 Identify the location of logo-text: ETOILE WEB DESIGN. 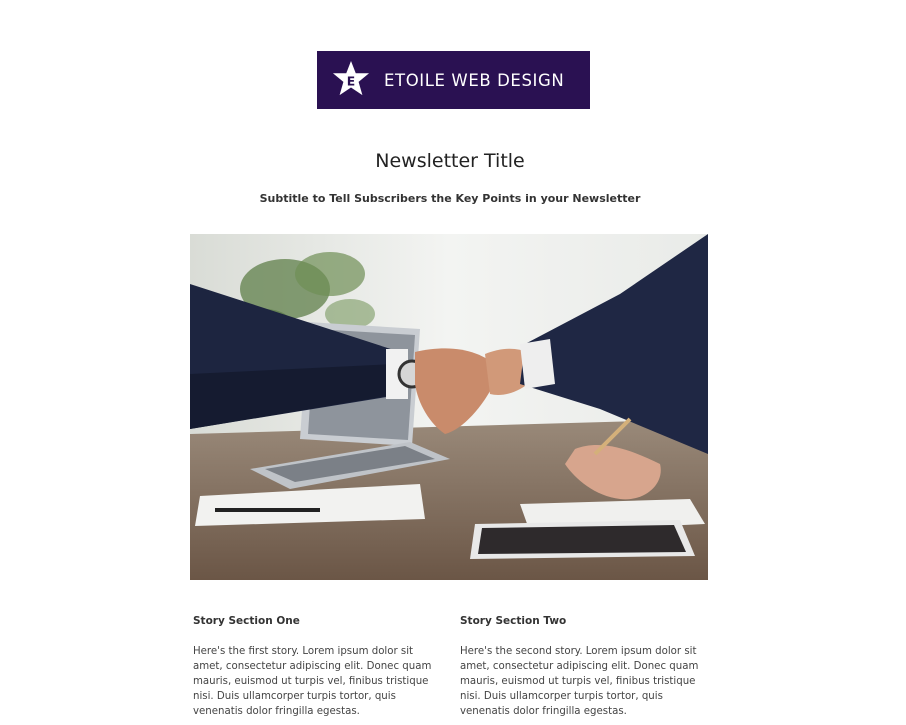
(474, 80).